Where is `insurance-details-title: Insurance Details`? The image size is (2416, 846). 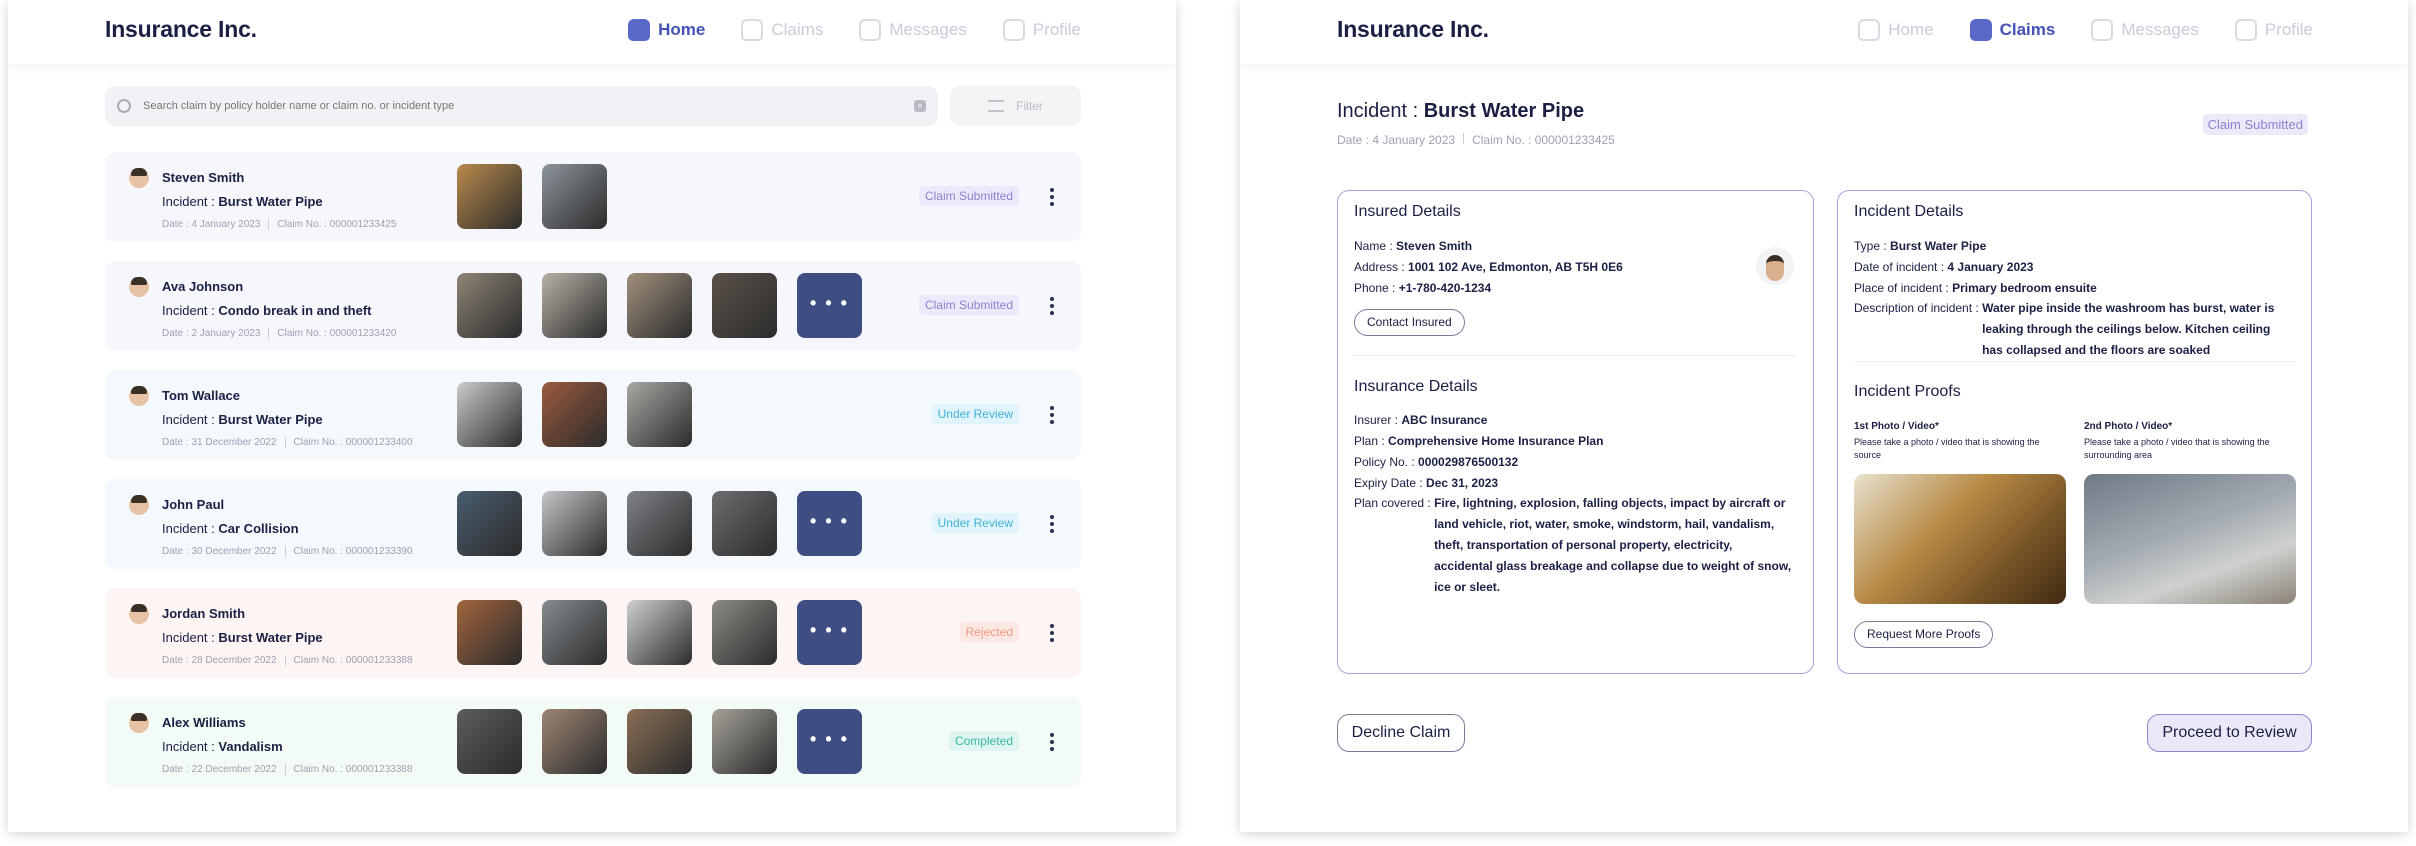 insurance-details-title: Insurance Details is located at coordinates (1416, 386).